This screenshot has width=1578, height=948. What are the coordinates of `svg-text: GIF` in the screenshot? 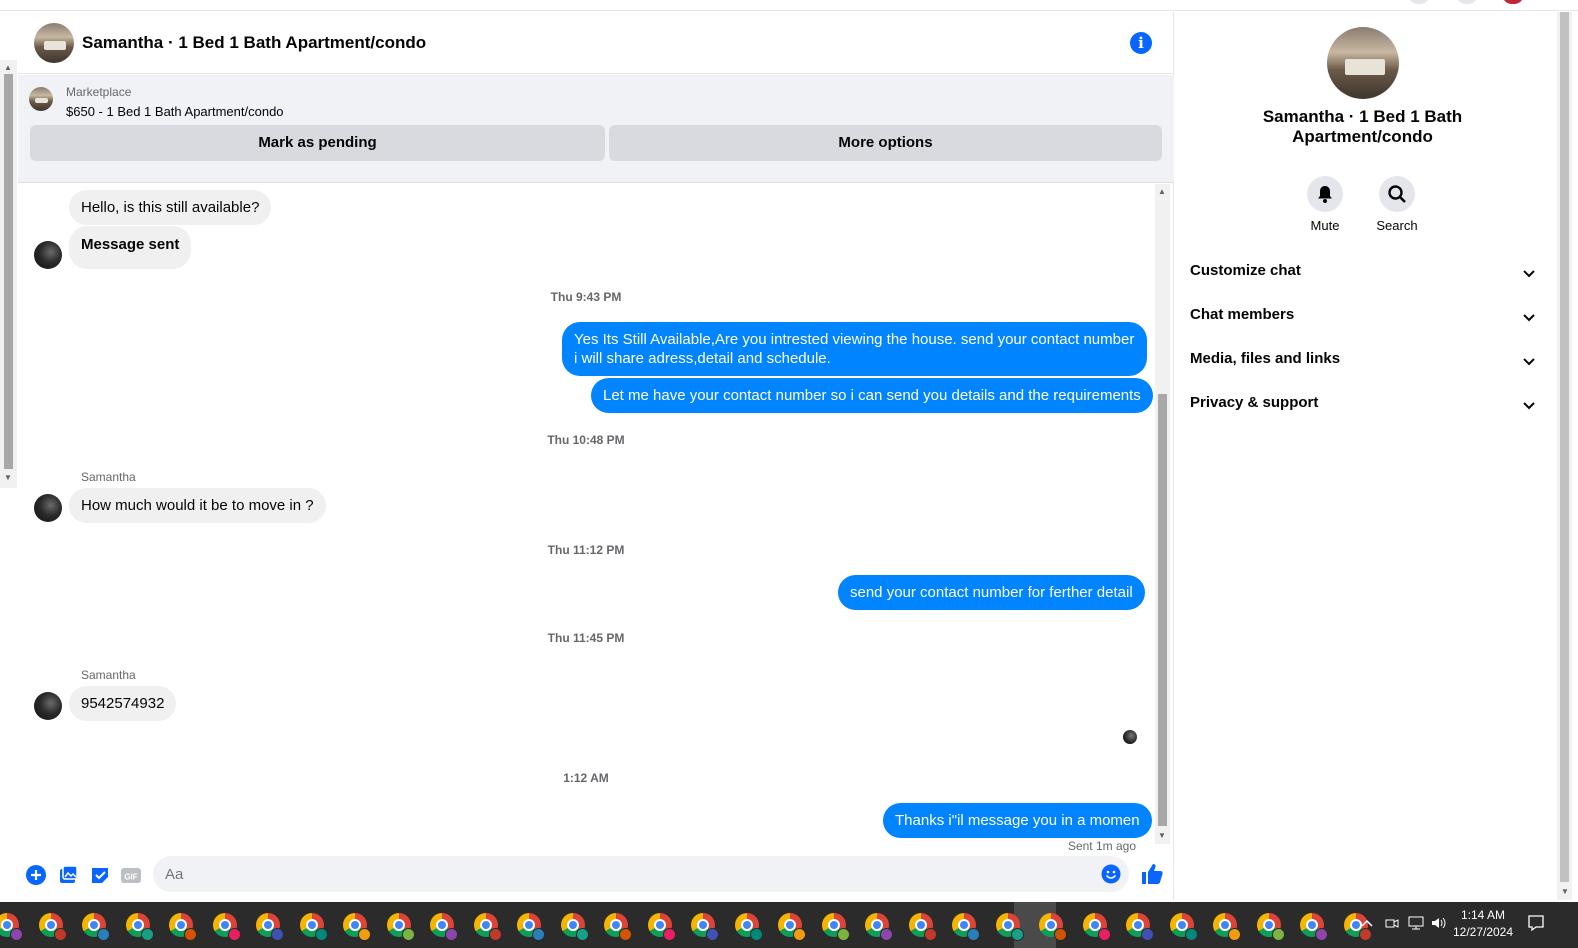 It's located at (130, 877).